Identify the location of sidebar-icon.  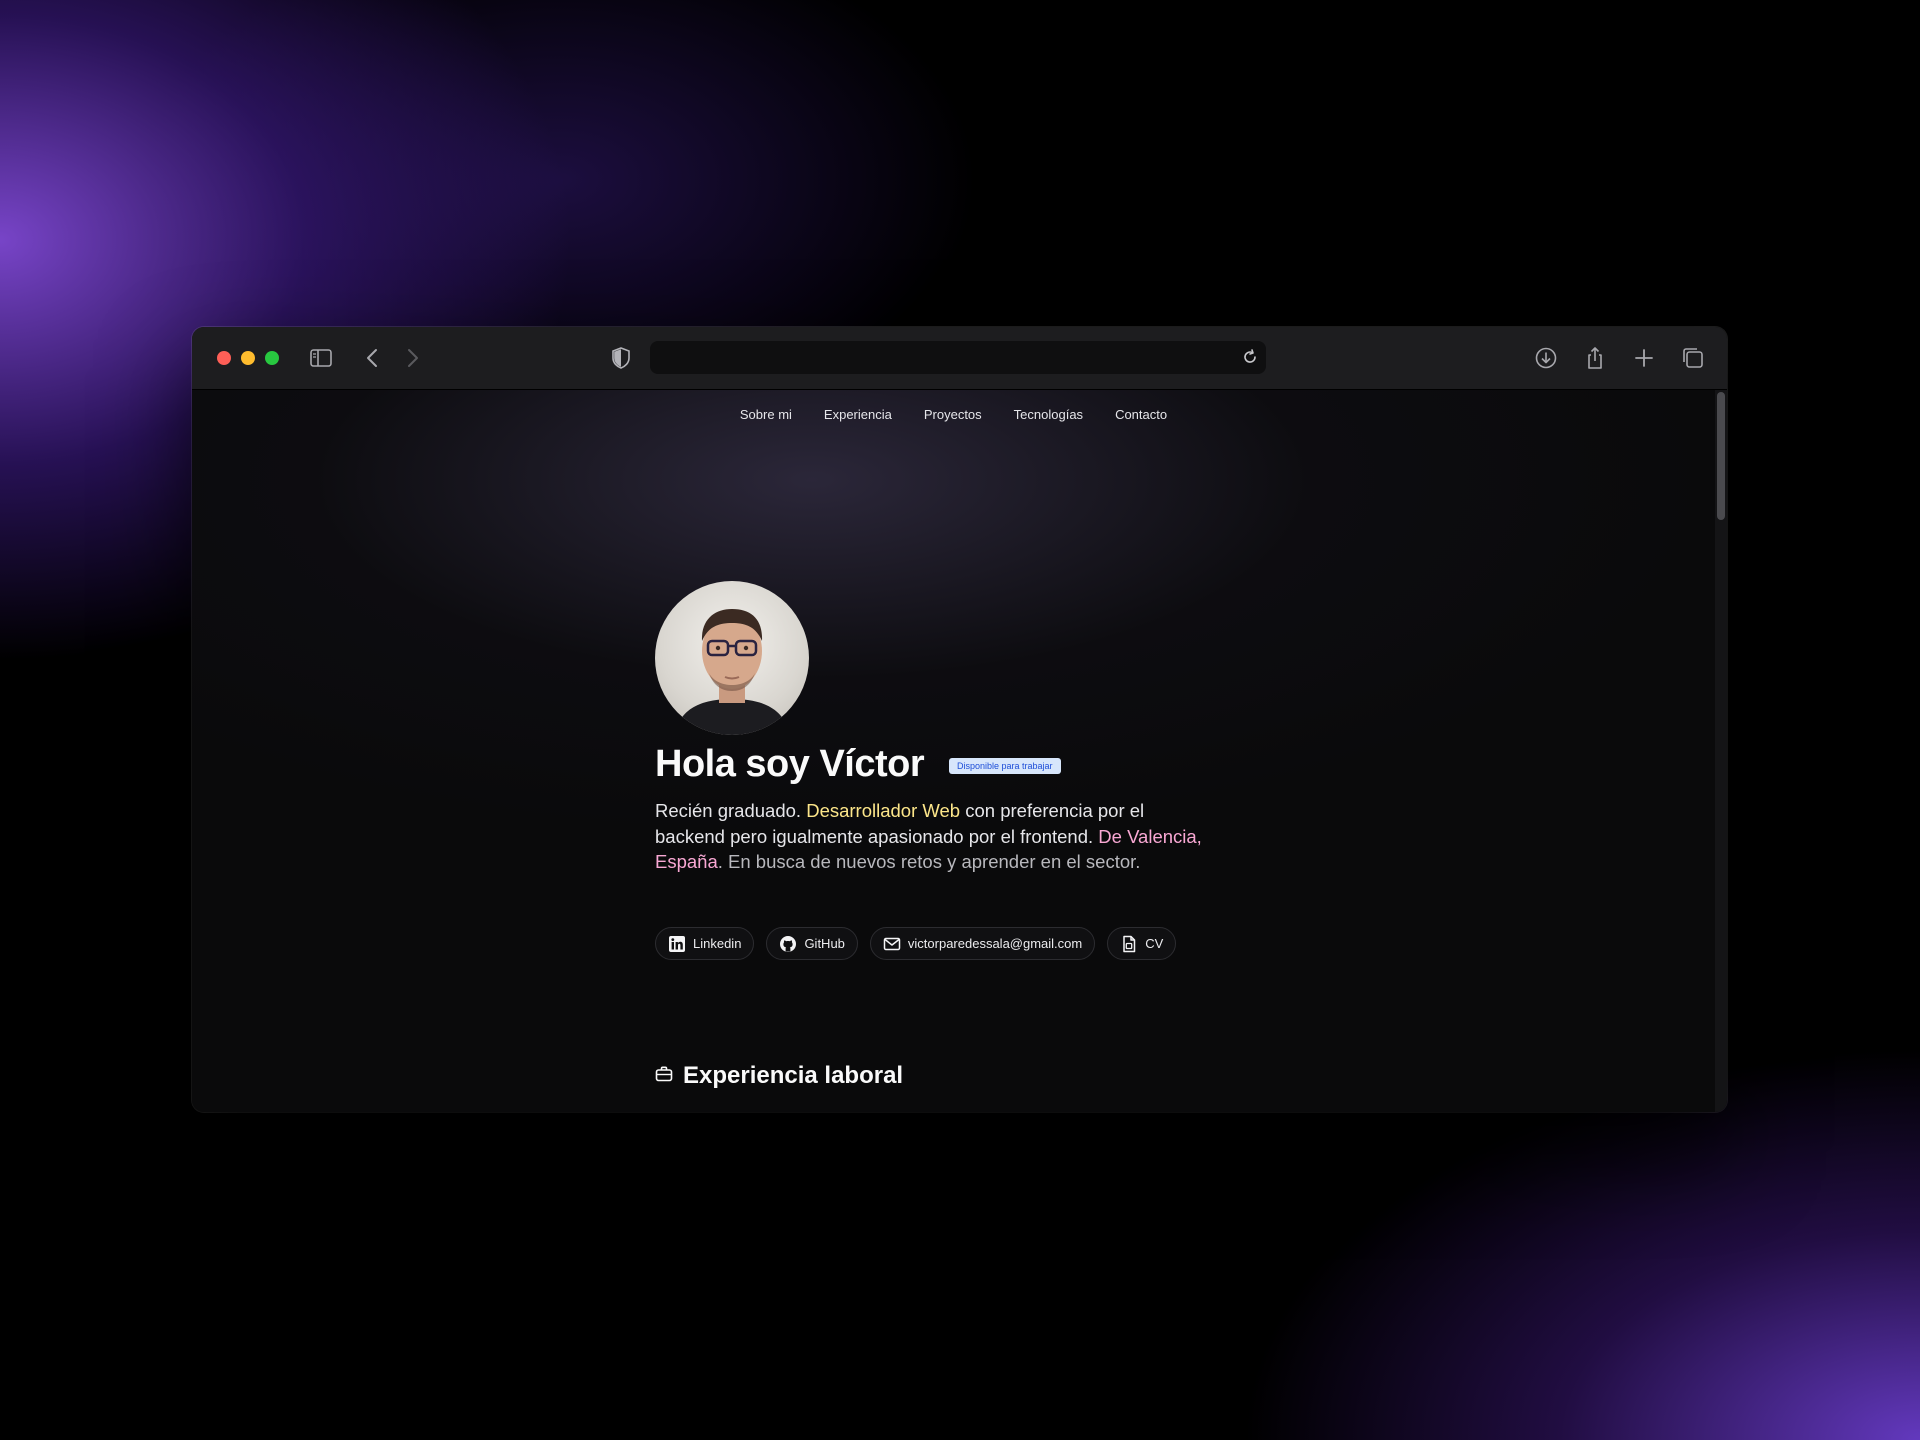
(321, 358).